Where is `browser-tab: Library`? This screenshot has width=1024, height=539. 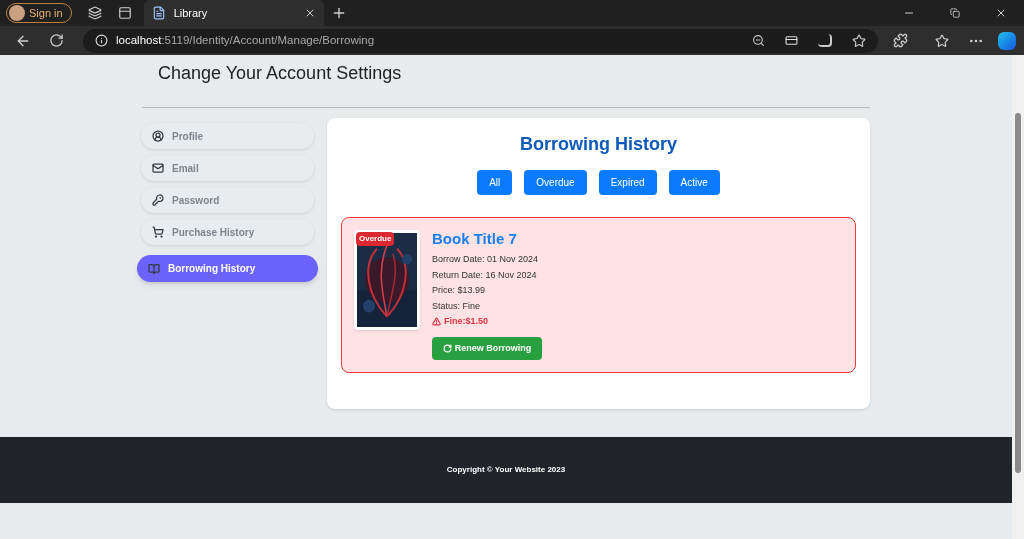
browser-tab: Library is located at coordinates (233, 13).